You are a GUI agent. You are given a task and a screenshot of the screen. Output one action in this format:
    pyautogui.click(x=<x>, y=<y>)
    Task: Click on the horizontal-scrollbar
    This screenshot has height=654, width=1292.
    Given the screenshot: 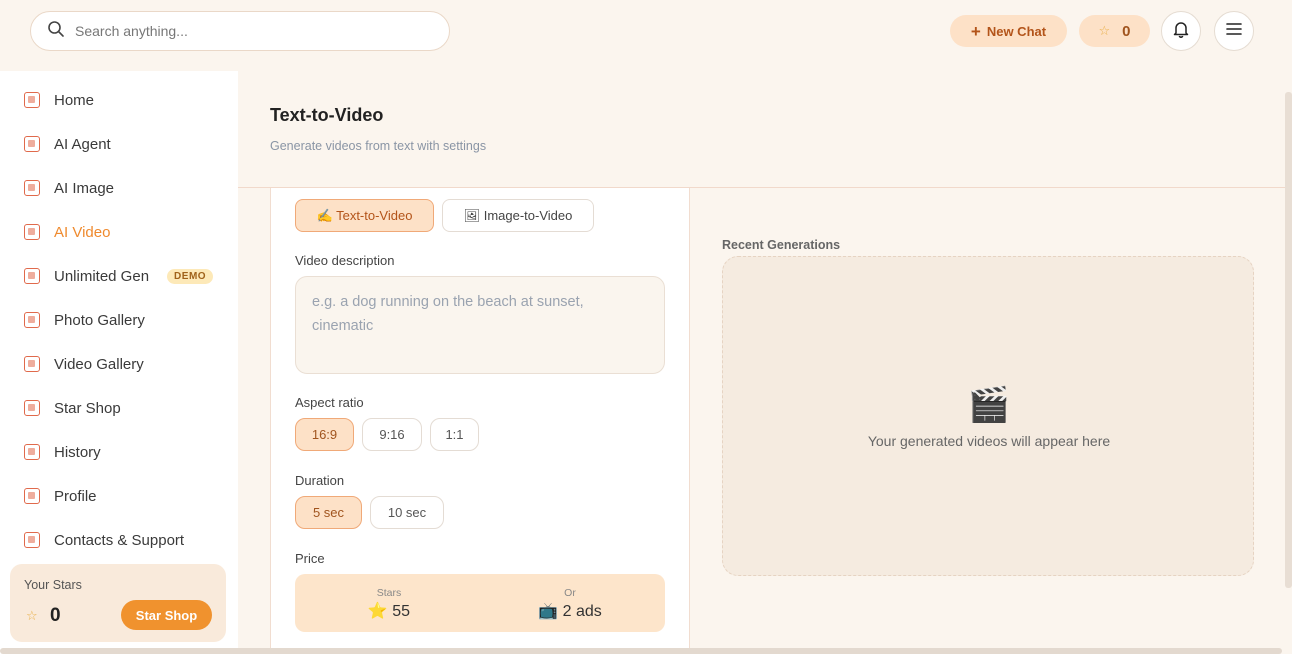 What is the action you would take?
    pyautogui.click(x=641, y=651)
    